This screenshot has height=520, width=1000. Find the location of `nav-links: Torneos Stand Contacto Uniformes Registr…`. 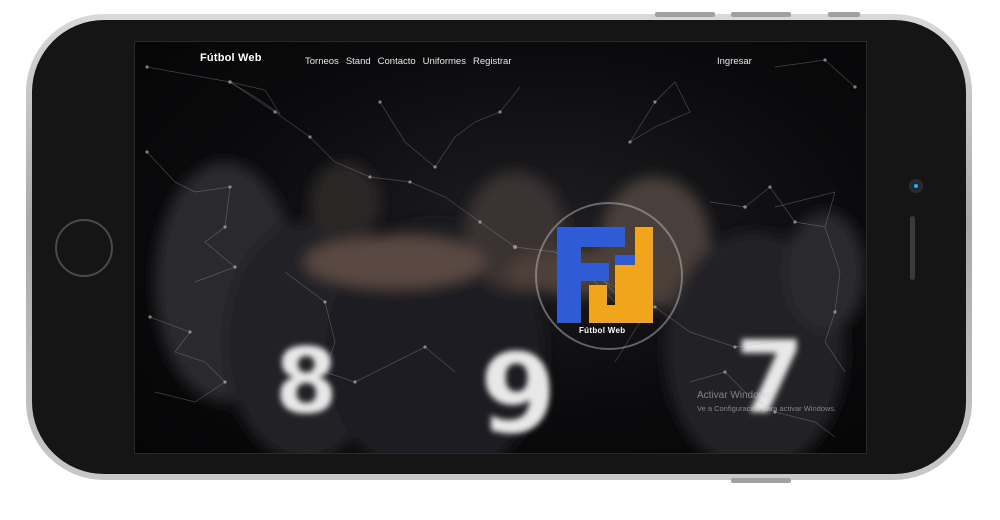

nav-links: Torneos Stand Contacto Uniformes Registr… is located at coordinates (408, 61).